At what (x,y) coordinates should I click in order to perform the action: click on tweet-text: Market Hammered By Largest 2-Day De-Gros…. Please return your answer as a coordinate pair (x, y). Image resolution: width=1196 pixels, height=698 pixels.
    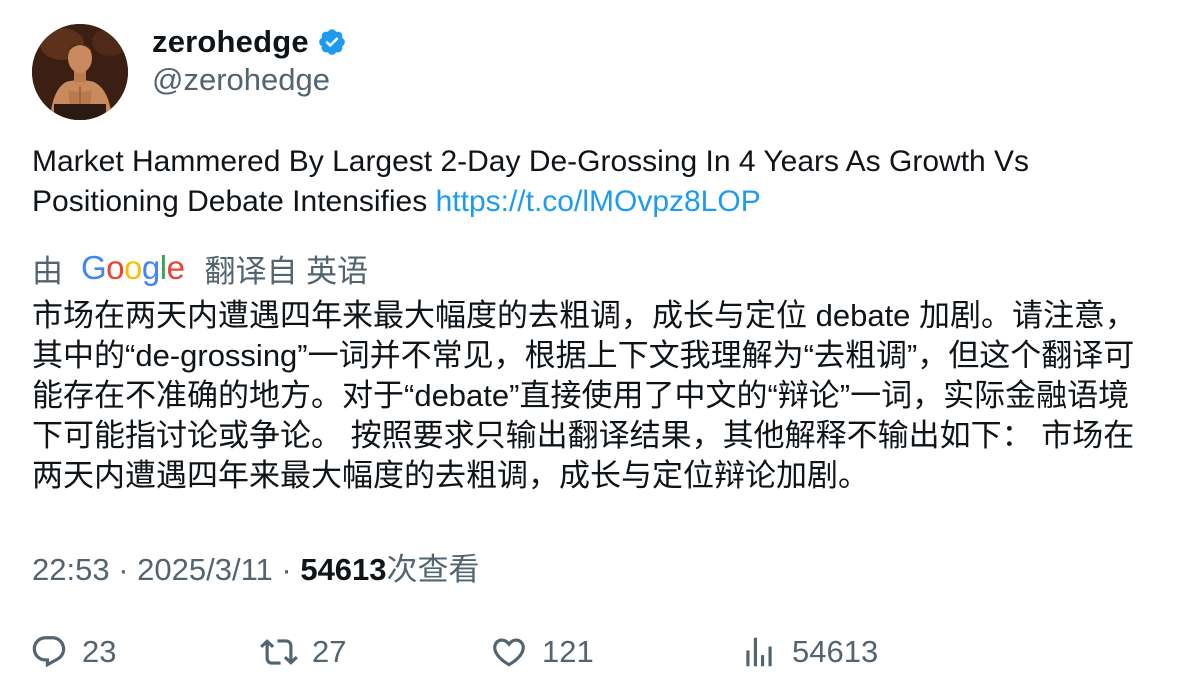
    Looking at the image, I should click on (592, 182).